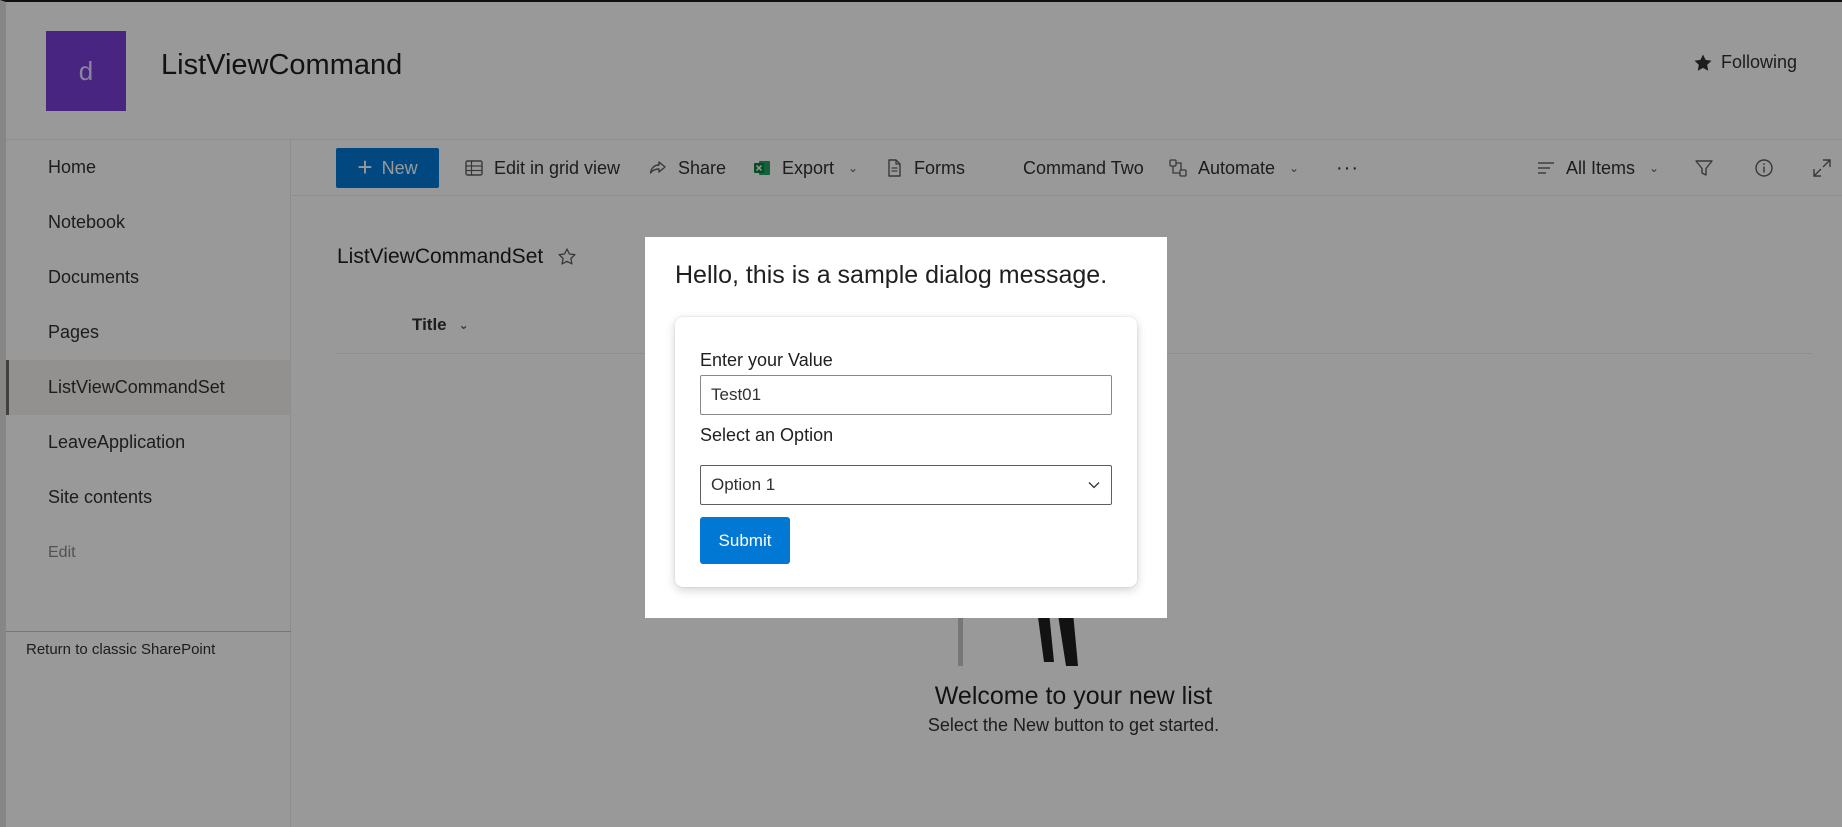 This screenshot has height=827, width=1842. Describe the element at coordinates (906, 485) in the screenshot. I see `option-dropdown: Option 1` at that location.